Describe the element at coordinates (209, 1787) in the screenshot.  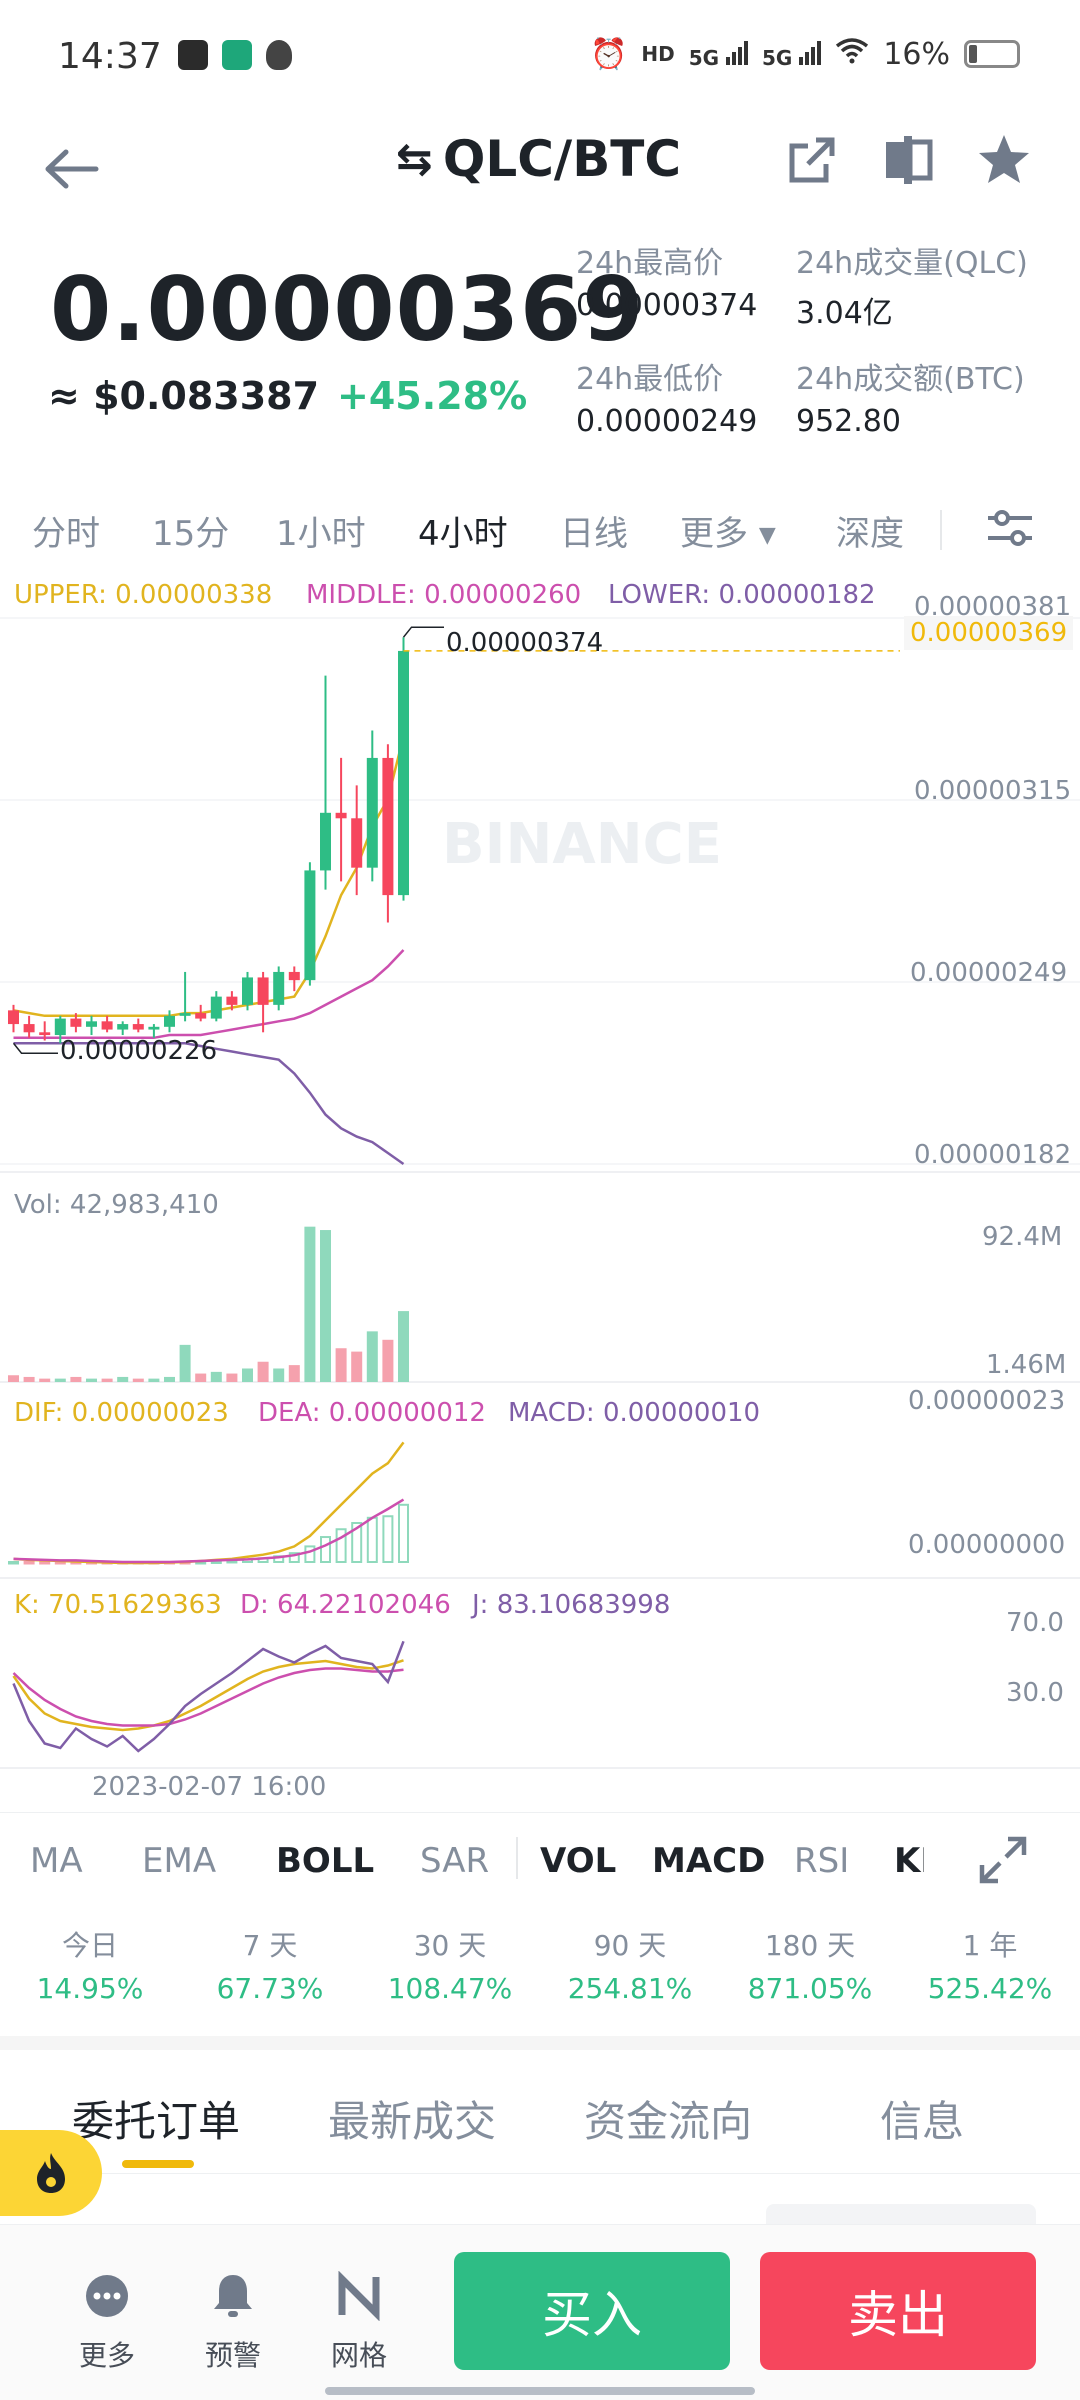
I see `x-axis-time-label: 2023-02-07 16:00` at that location.